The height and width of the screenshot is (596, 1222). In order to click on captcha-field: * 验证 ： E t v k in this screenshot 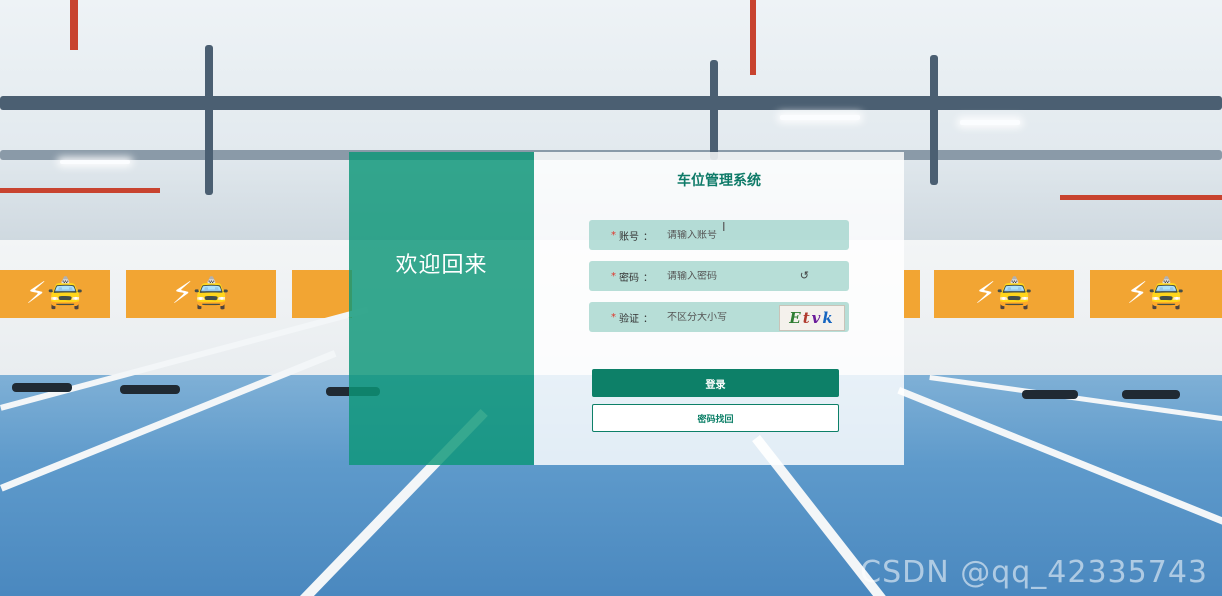, I will do `click(719, 317)`.